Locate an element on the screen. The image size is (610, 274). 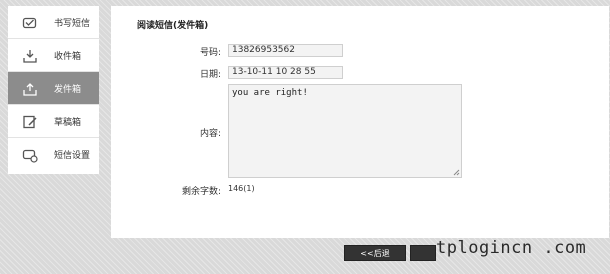
sidebar-item-inbox: 收件箱 is located at coordinates (53, 55).